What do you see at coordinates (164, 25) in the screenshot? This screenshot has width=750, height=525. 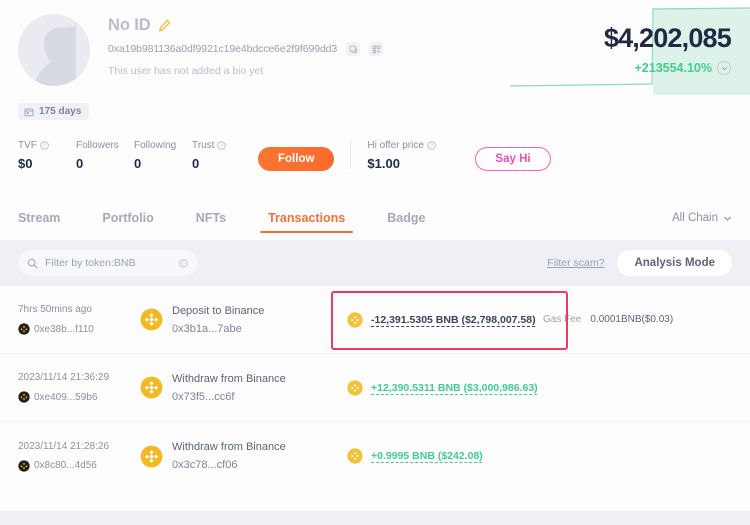 I see `pencil-icon` at bounding box center [164, 25].